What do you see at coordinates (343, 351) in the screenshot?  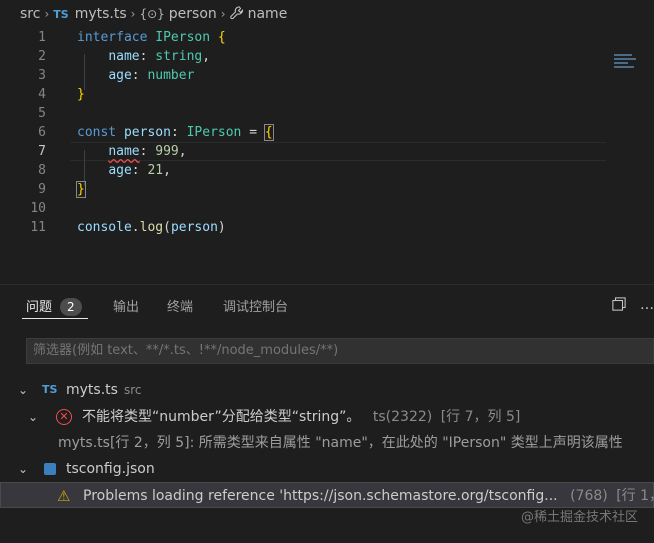 I see `filter-input` at bounding box center [343, 351].